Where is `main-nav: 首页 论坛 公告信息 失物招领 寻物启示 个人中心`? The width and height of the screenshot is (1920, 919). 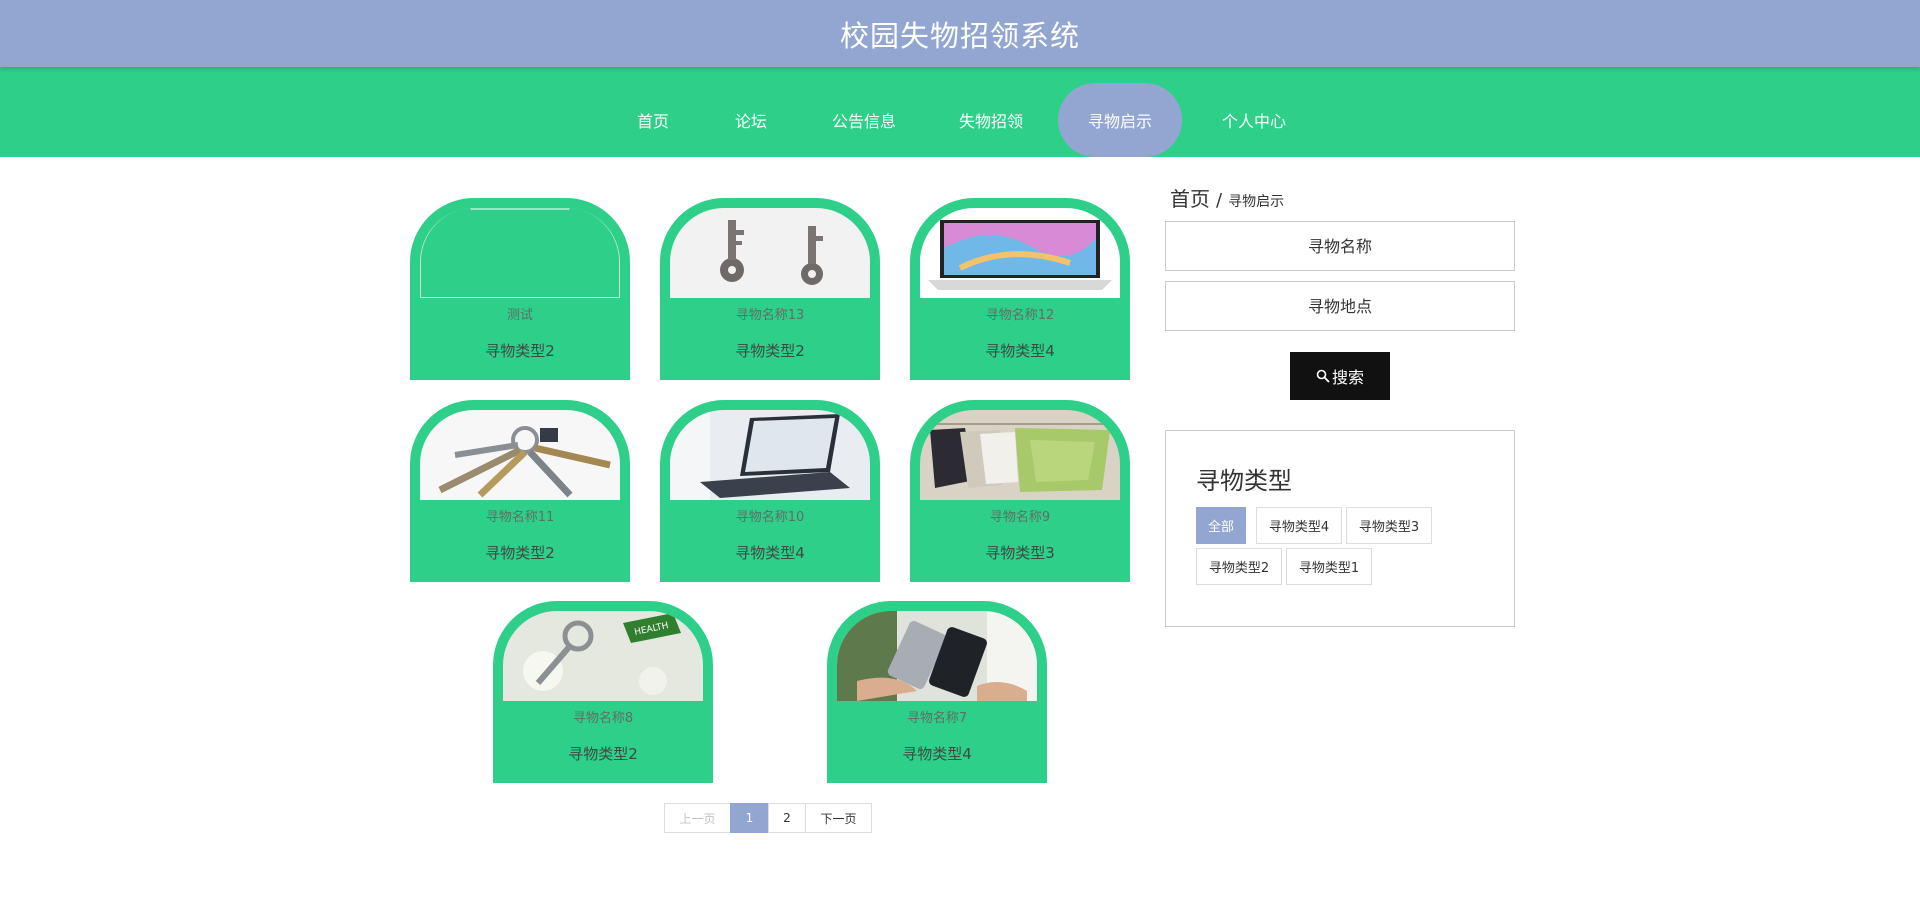 main-nav: 首页 论坛 公告信息 失物招领 寻物启示 个人中心 is located at coordinates (960, 112).